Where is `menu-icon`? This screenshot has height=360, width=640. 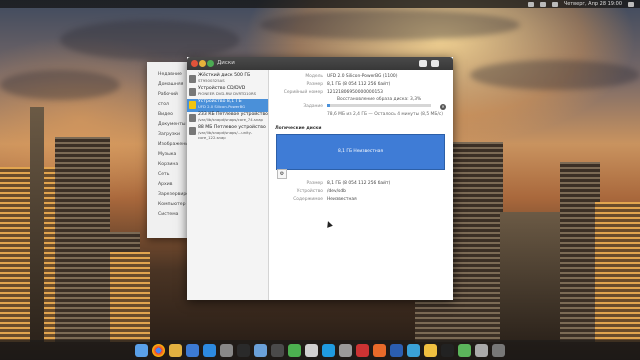 menu-icon is located at coordinates (435, 63).